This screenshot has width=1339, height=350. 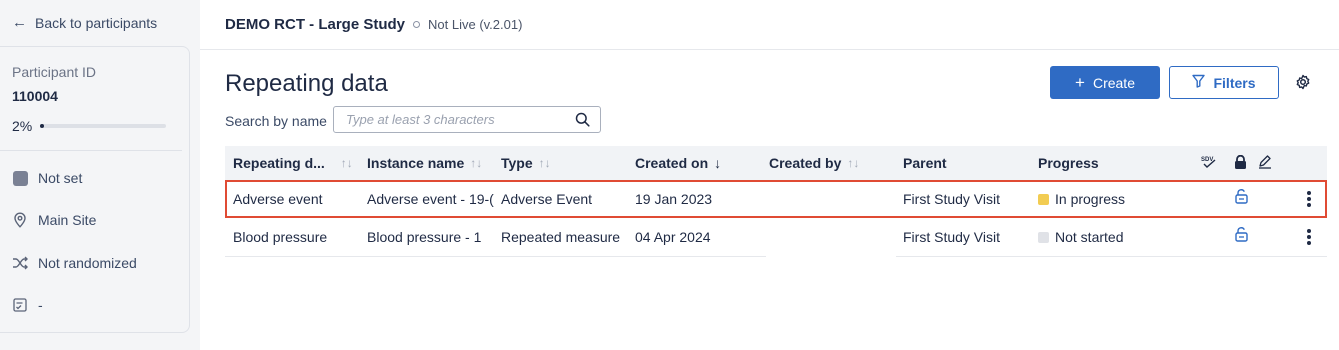 I want to click on sdv-icon-text: SDV, so click(x=1207, y=160).